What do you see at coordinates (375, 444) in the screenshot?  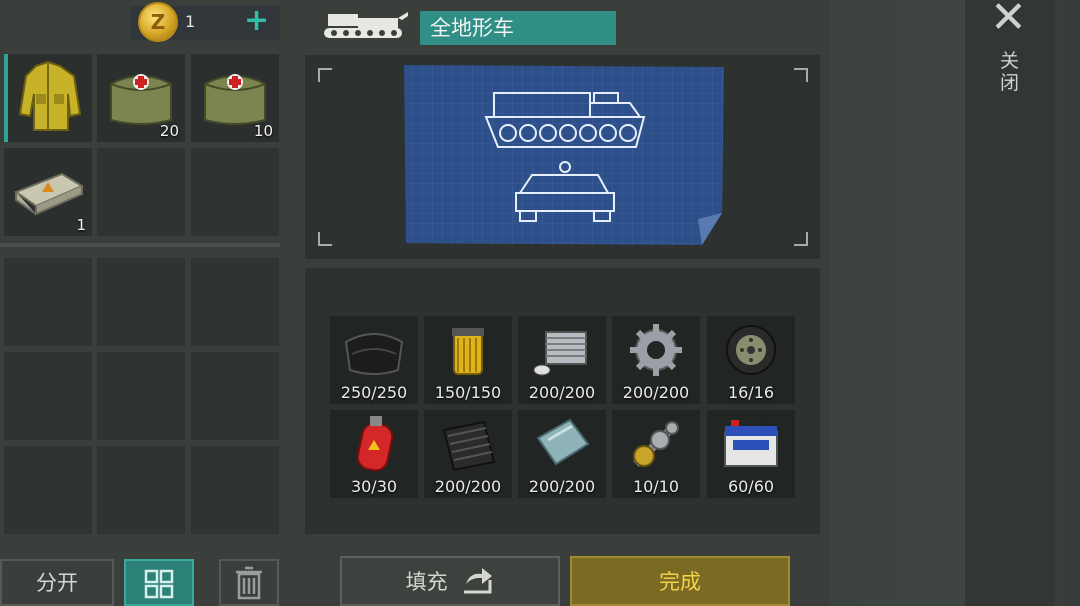 I see `gas-cylinder-icon` at bounding box center [375, 444].